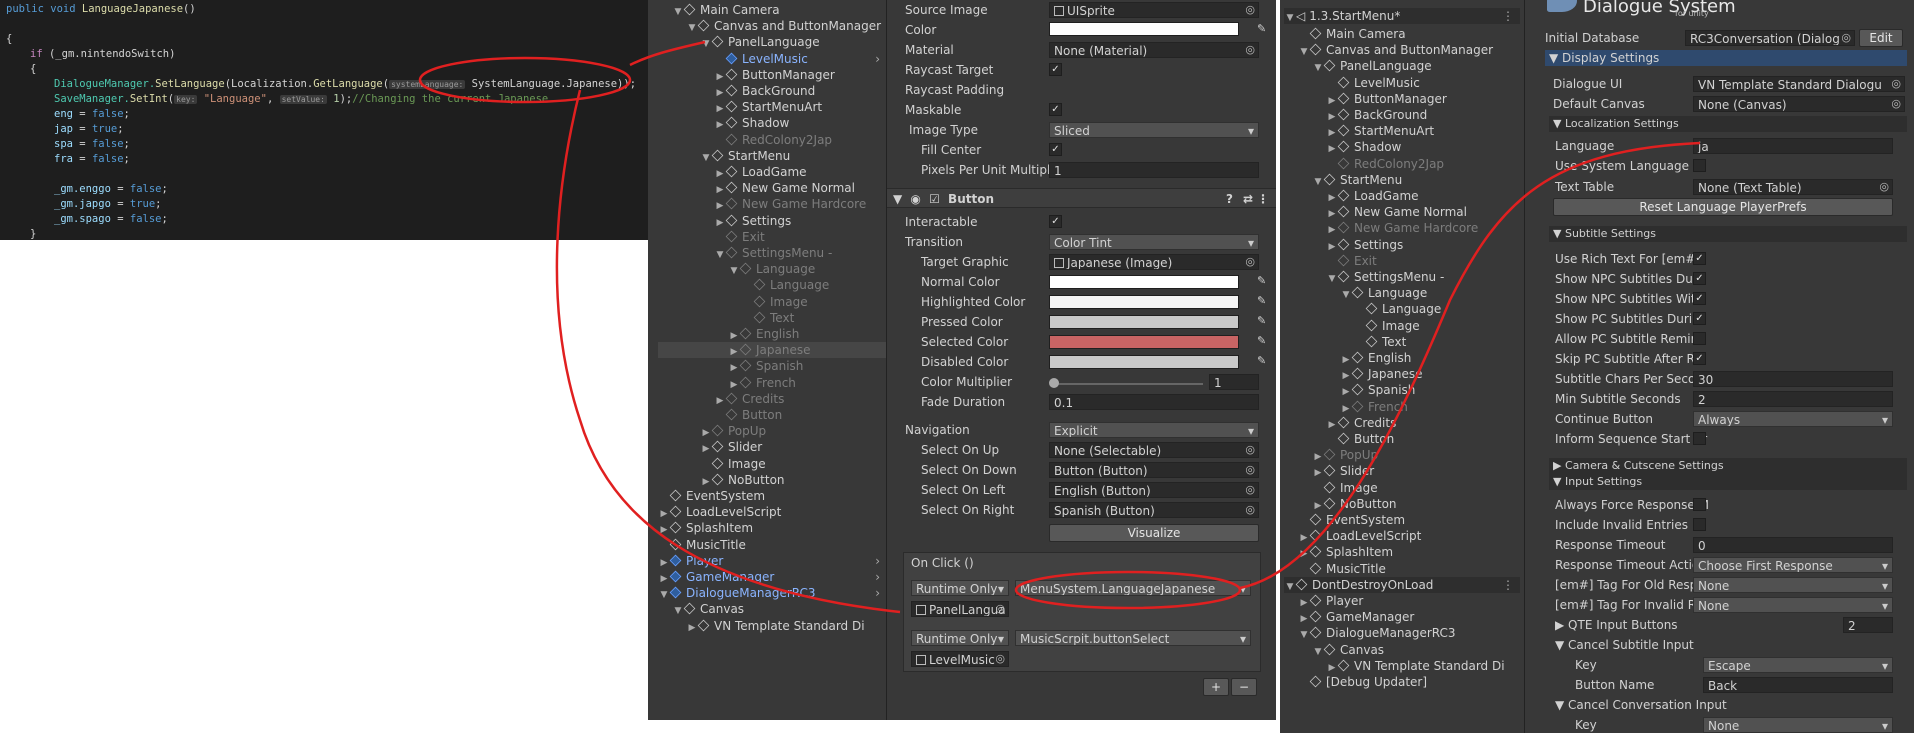 The width and height of the screenshot is (1914, 733). What do you see at coordinates (1470, 365) in the screenshot?
I see `annotation-arrow-language` at bounding box center [1470, 365].